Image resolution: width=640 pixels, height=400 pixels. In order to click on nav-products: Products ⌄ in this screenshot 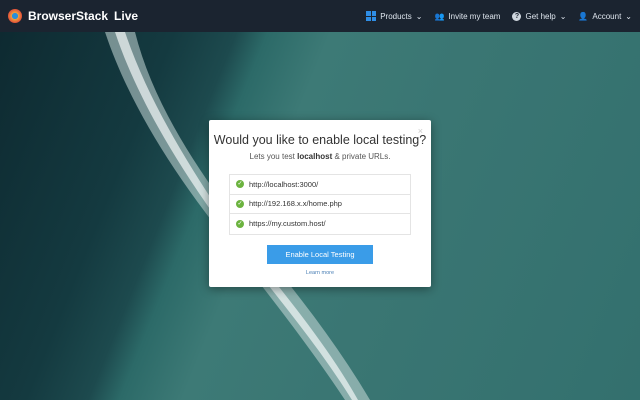, I will do `click(394, 16)`.